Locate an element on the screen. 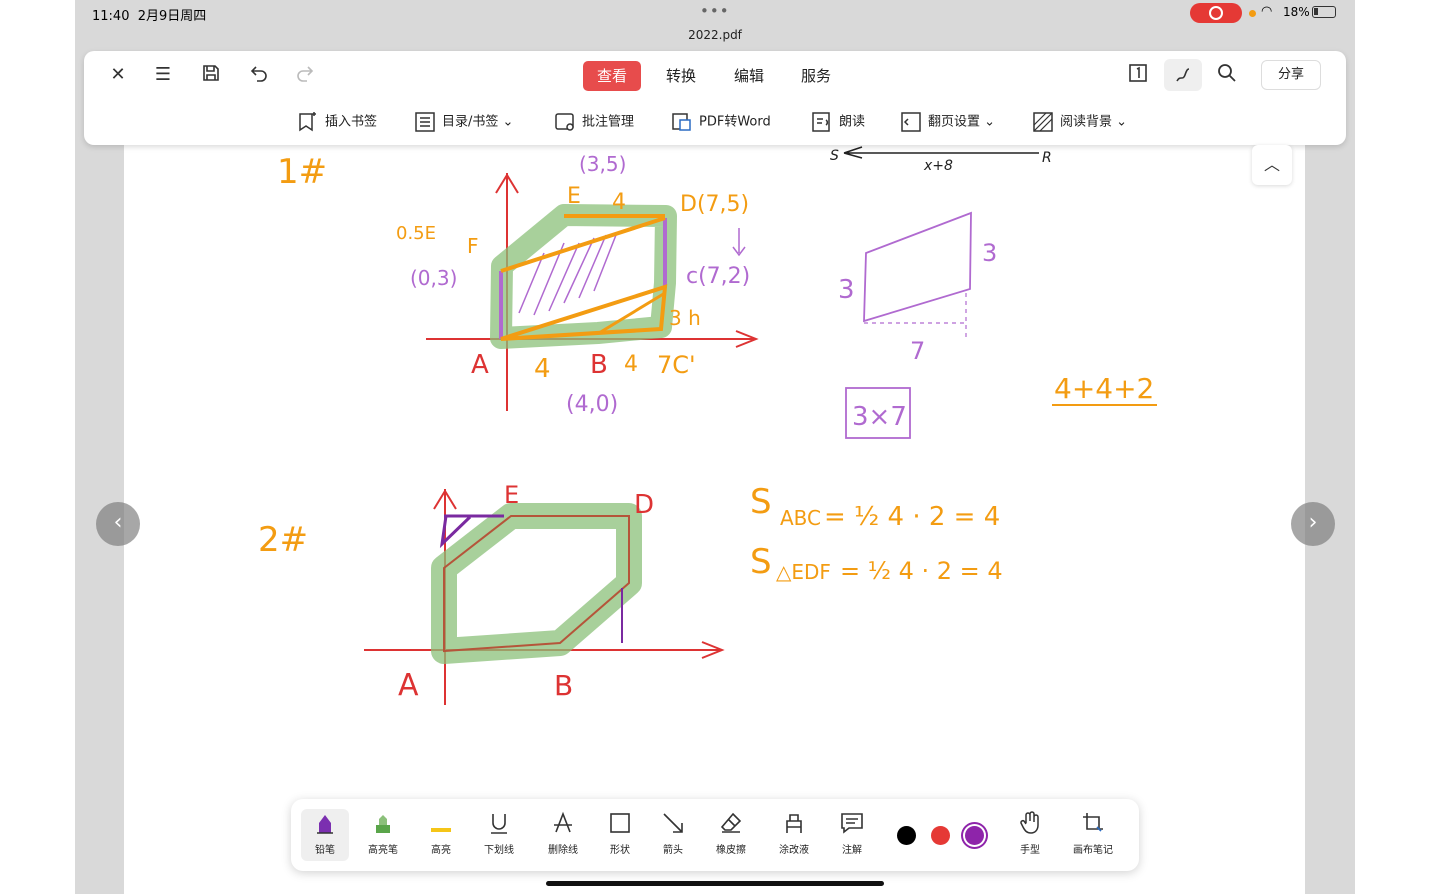 This screenshot has height=894, width=1430. pencil-icon is located at coordinates (325, 824).